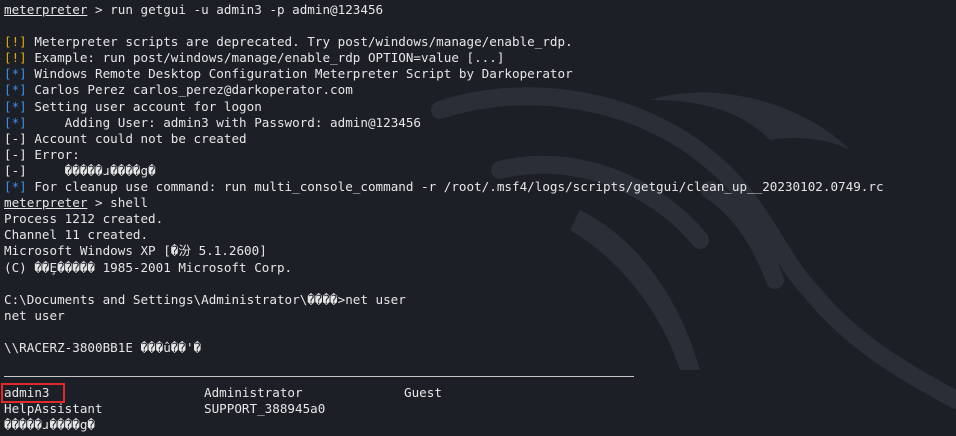 This screenshot has height=436, width=956. What do you see at coordinates (144, 106) in the screenshot?
I see `message-text: Setting user account for logon` at bounding box center [144, 106].